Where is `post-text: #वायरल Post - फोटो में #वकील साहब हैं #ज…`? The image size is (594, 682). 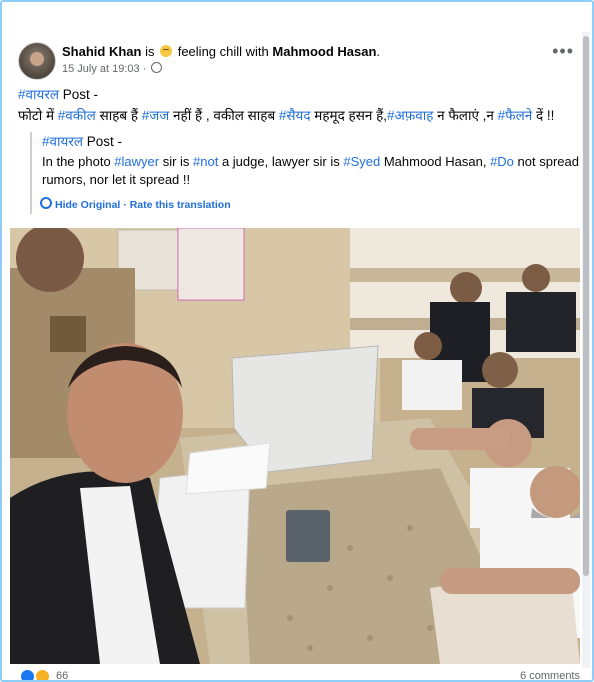 post-text: #वायरल Post - फोटो में #वकील साहब हैं #ज… is located at coordinates (298, 105).